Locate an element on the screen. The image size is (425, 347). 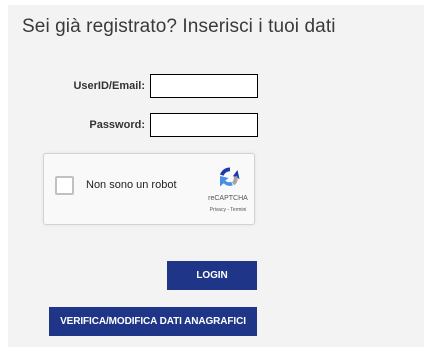
recaptcha-checkbox is located at coordinates (64, 185).